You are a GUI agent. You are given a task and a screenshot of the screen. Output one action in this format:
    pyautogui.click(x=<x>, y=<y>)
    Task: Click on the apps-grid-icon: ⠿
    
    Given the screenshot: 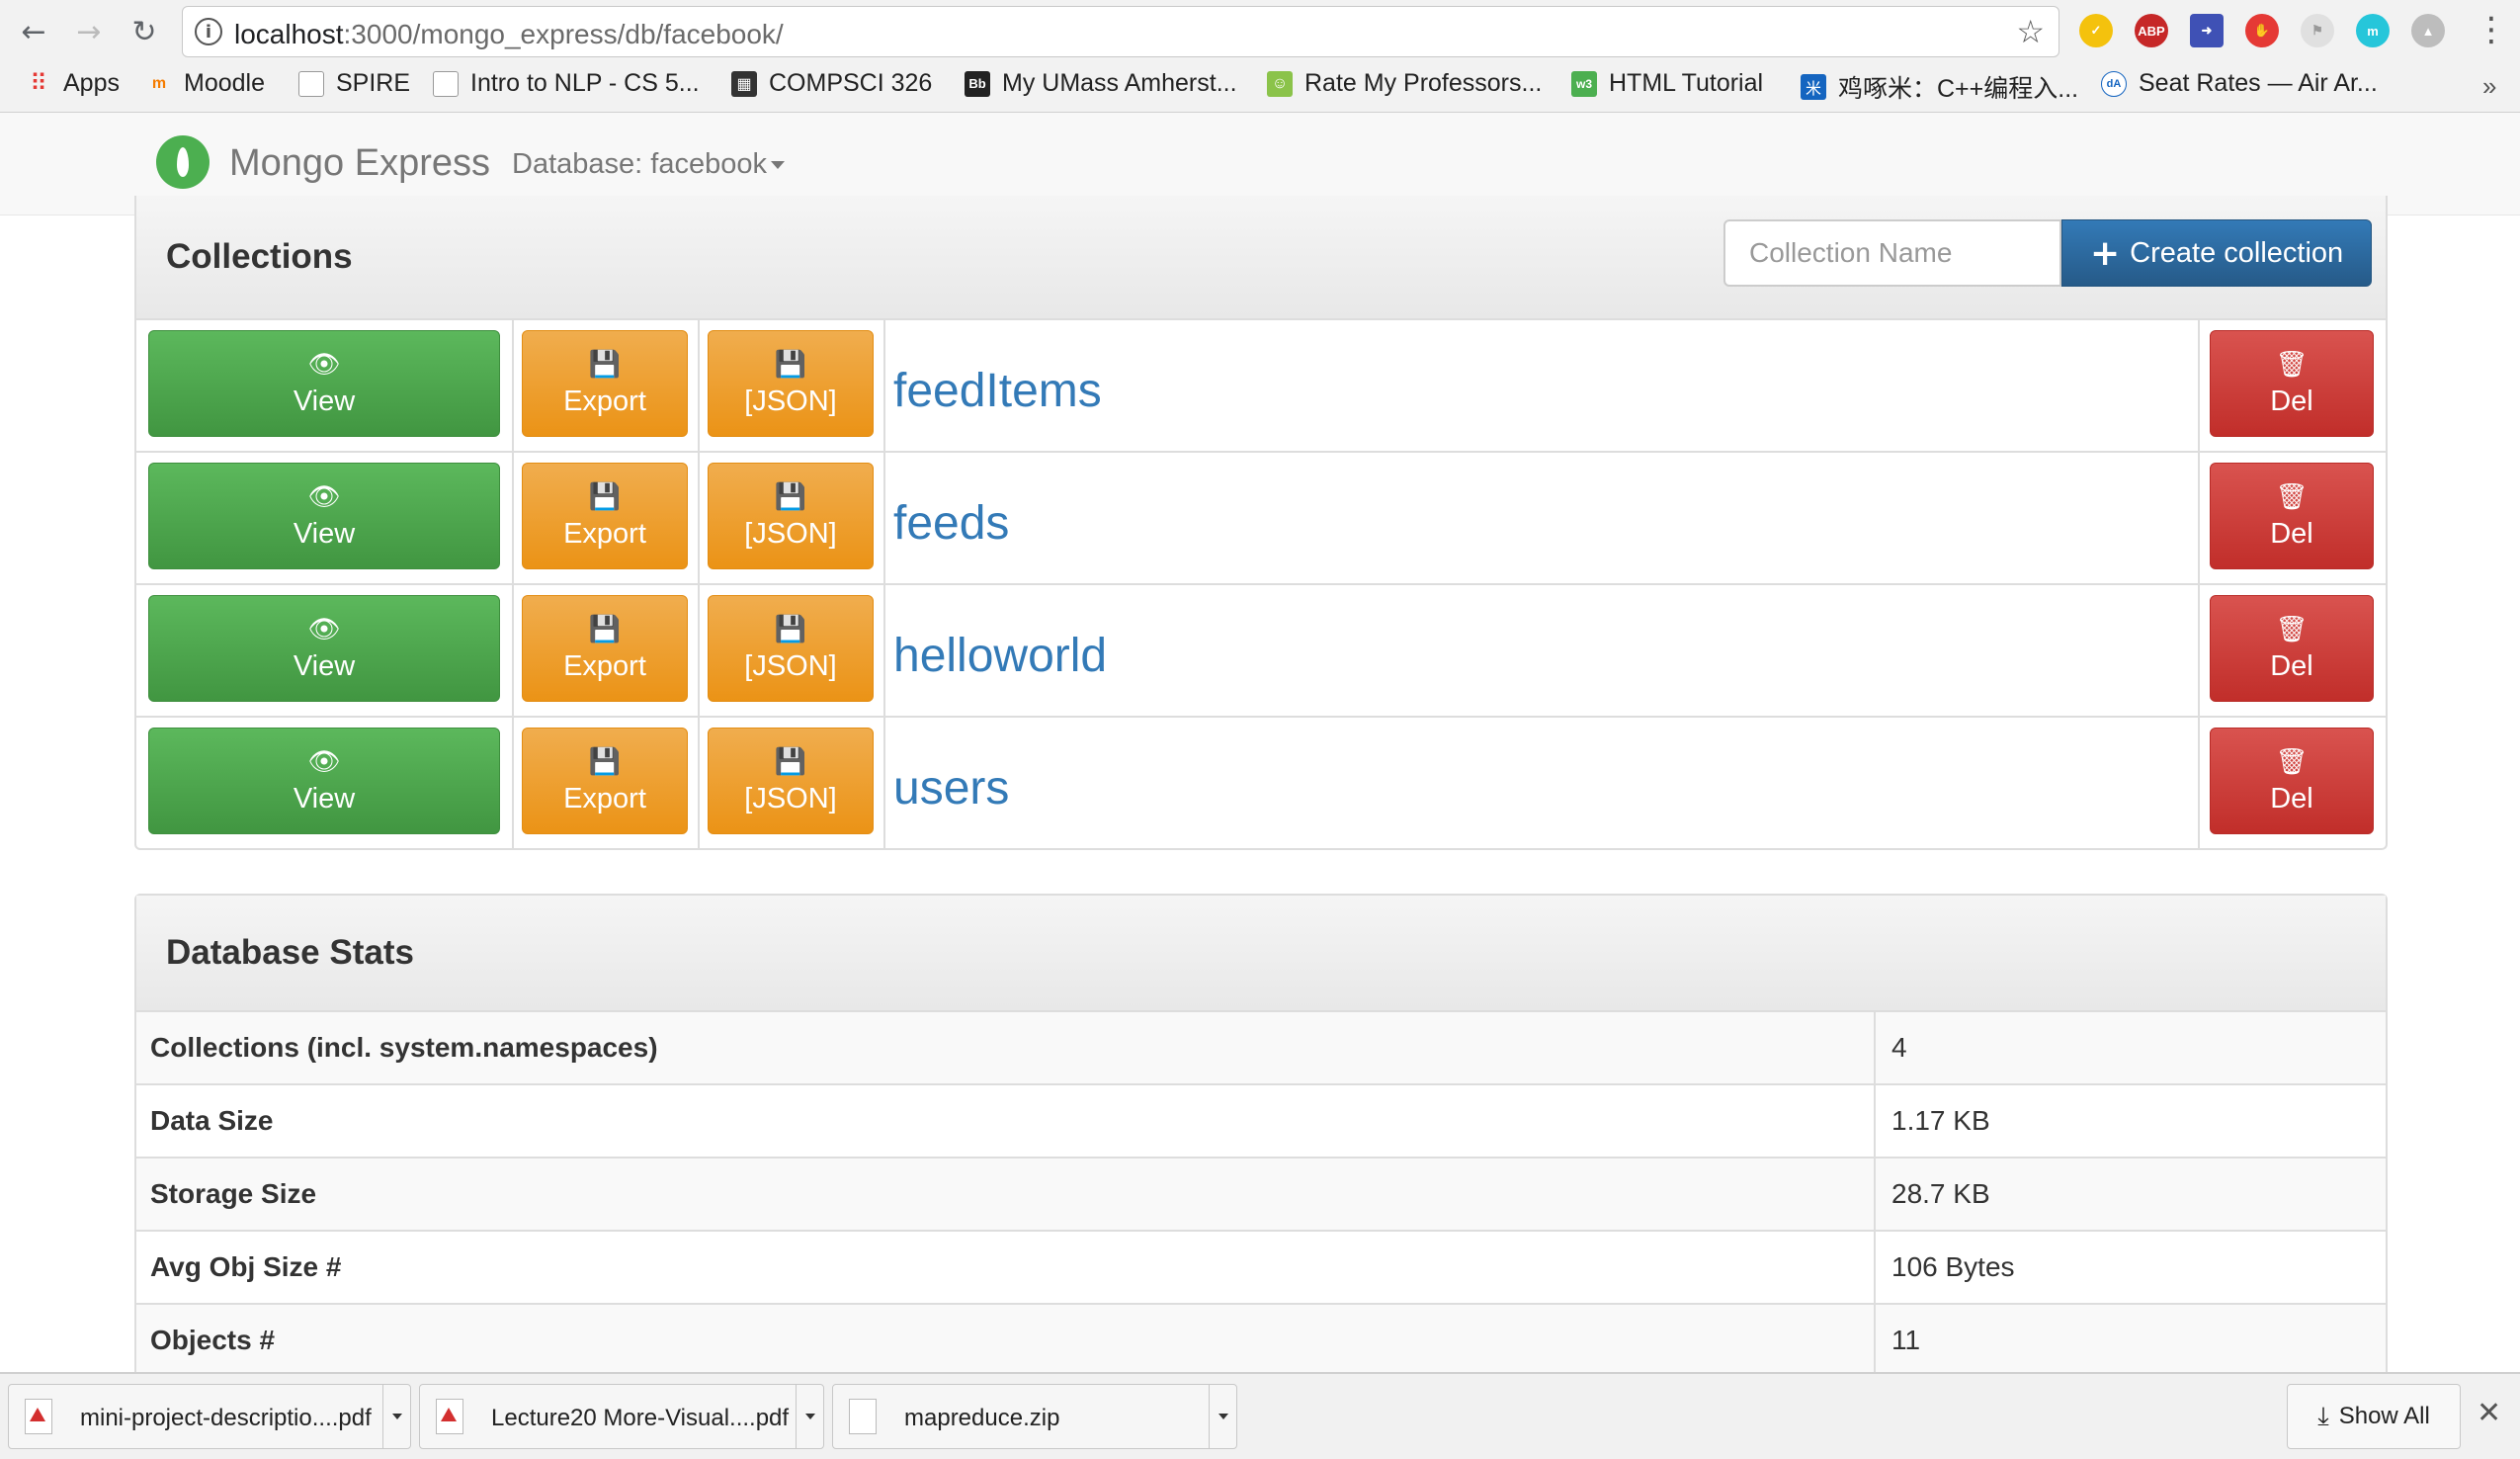 What is the action you would take?
    pyautogui.click(x=38, y=83)
    